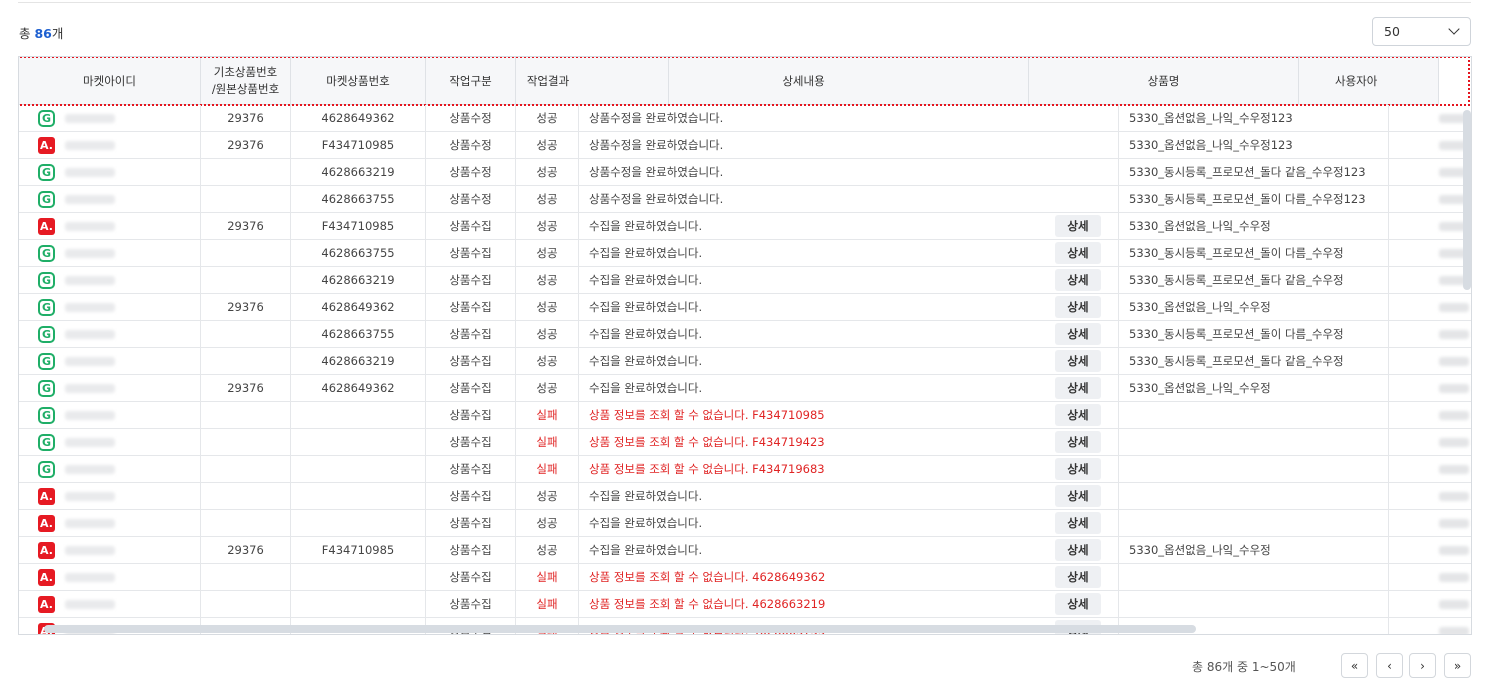 The image size is (1489, 695). I want to click on table-row: A. 상품수집 실패 상품 정보를 조회 할 수 없습니다. 4628649362 상세, so click(745, 577).